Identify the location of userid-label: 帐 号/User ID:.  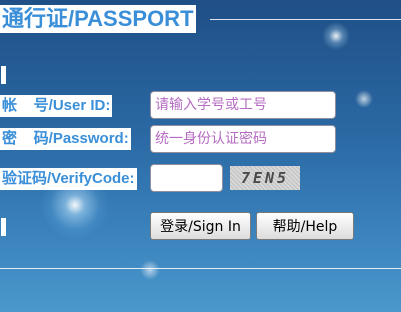
(56, 106).